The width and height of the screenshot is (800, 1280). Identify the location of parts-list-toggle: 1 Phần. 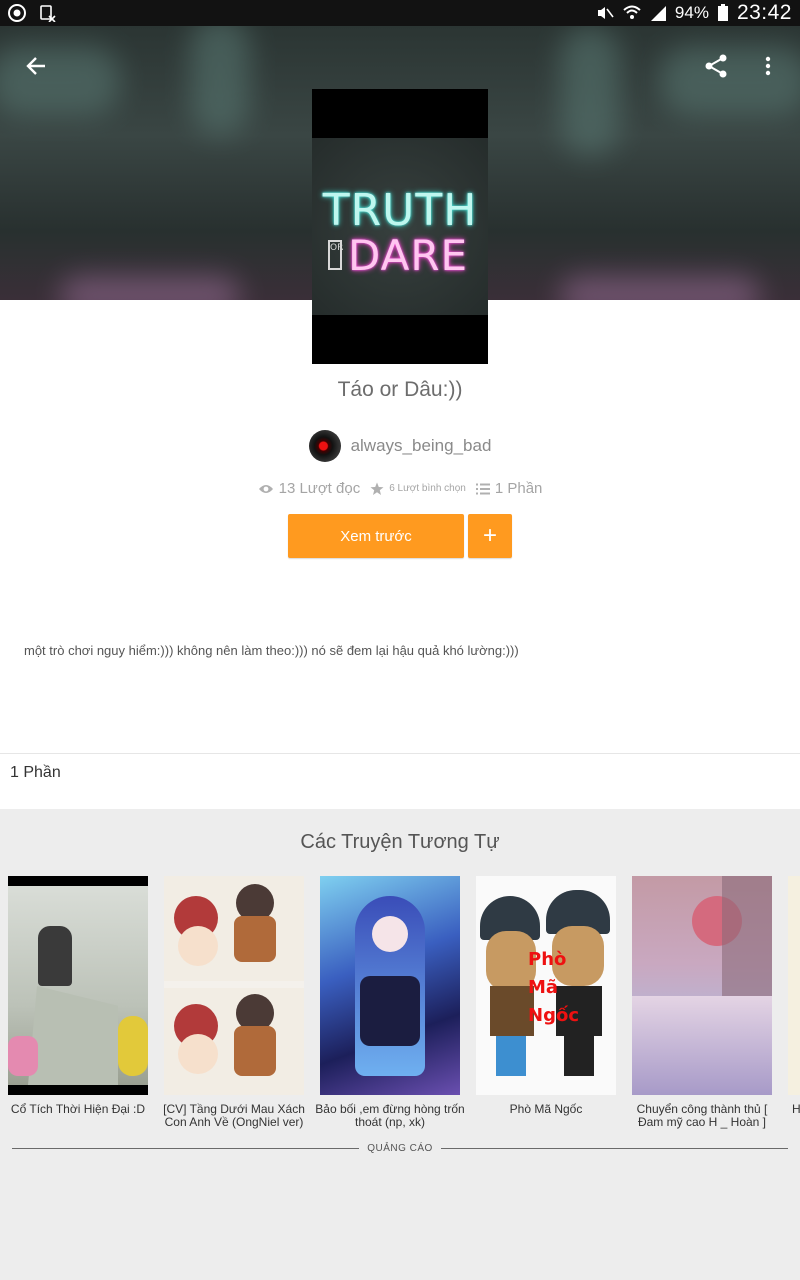
(35, 773).